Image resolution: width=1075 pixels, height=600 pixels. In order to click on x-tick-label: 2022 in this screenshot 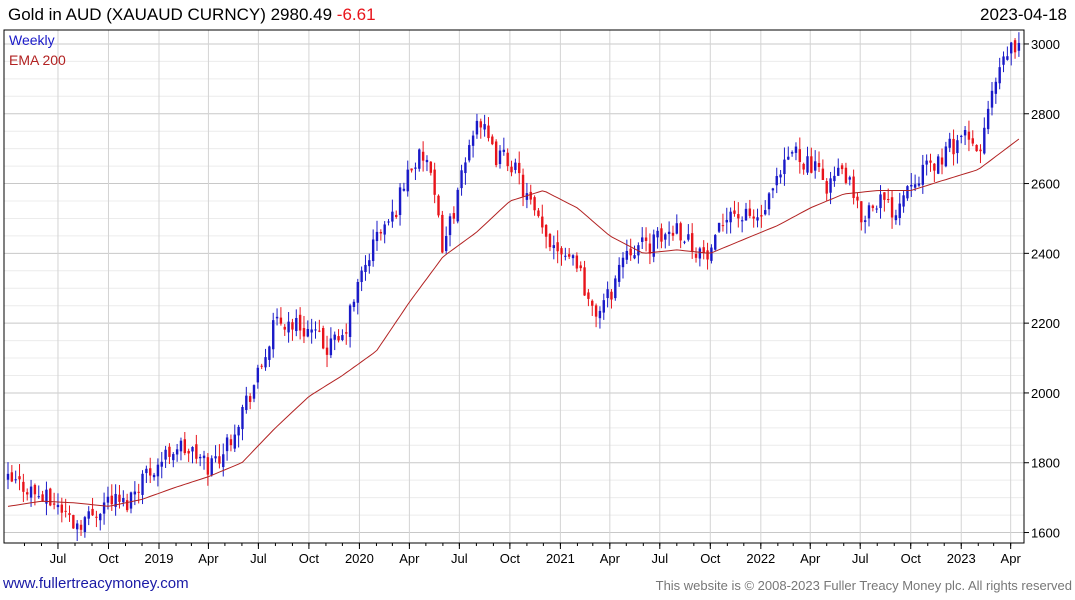, I will do `click(760, 558)`.